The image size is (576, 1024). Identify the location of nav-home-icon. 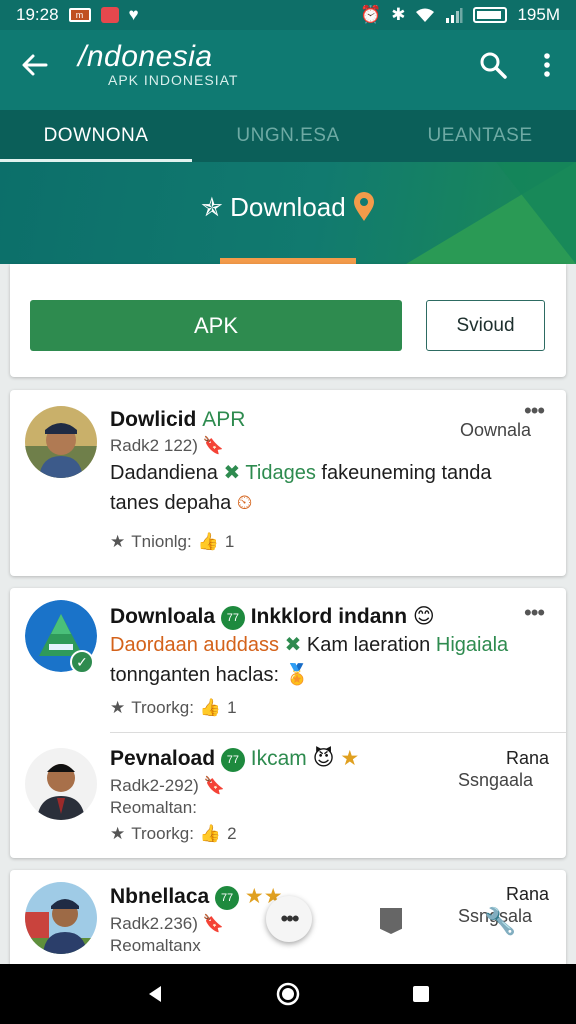
(288, 994).